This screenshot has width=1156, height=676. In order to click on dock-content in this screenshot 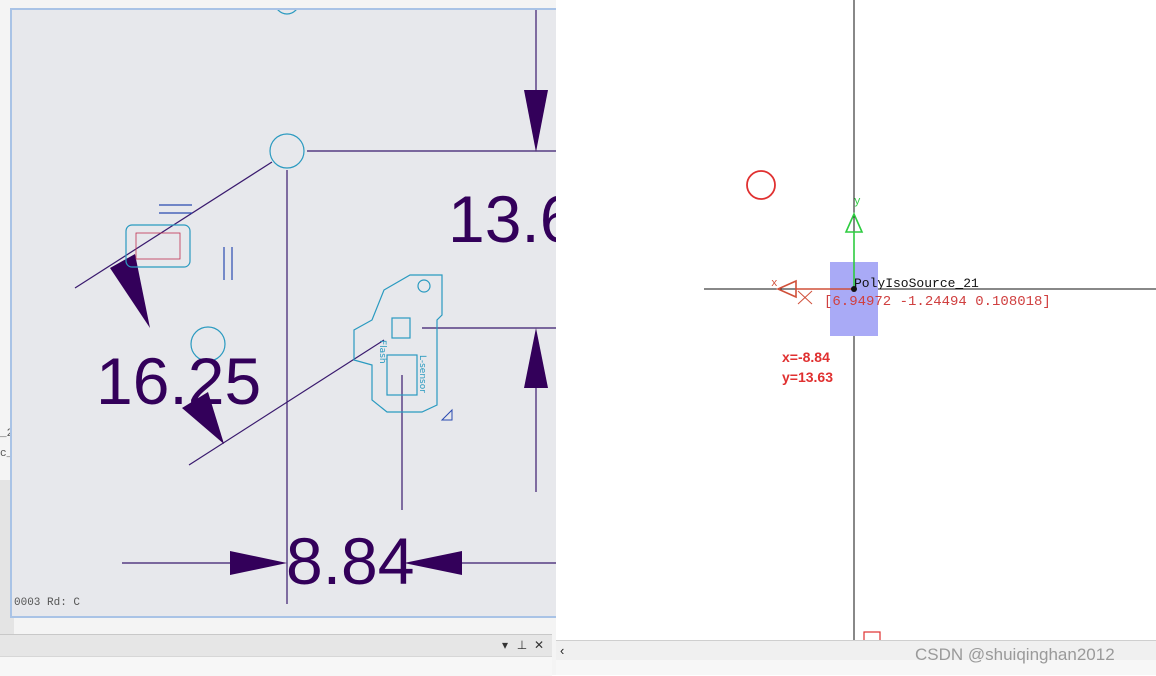, I will do `click(276, 666)`.